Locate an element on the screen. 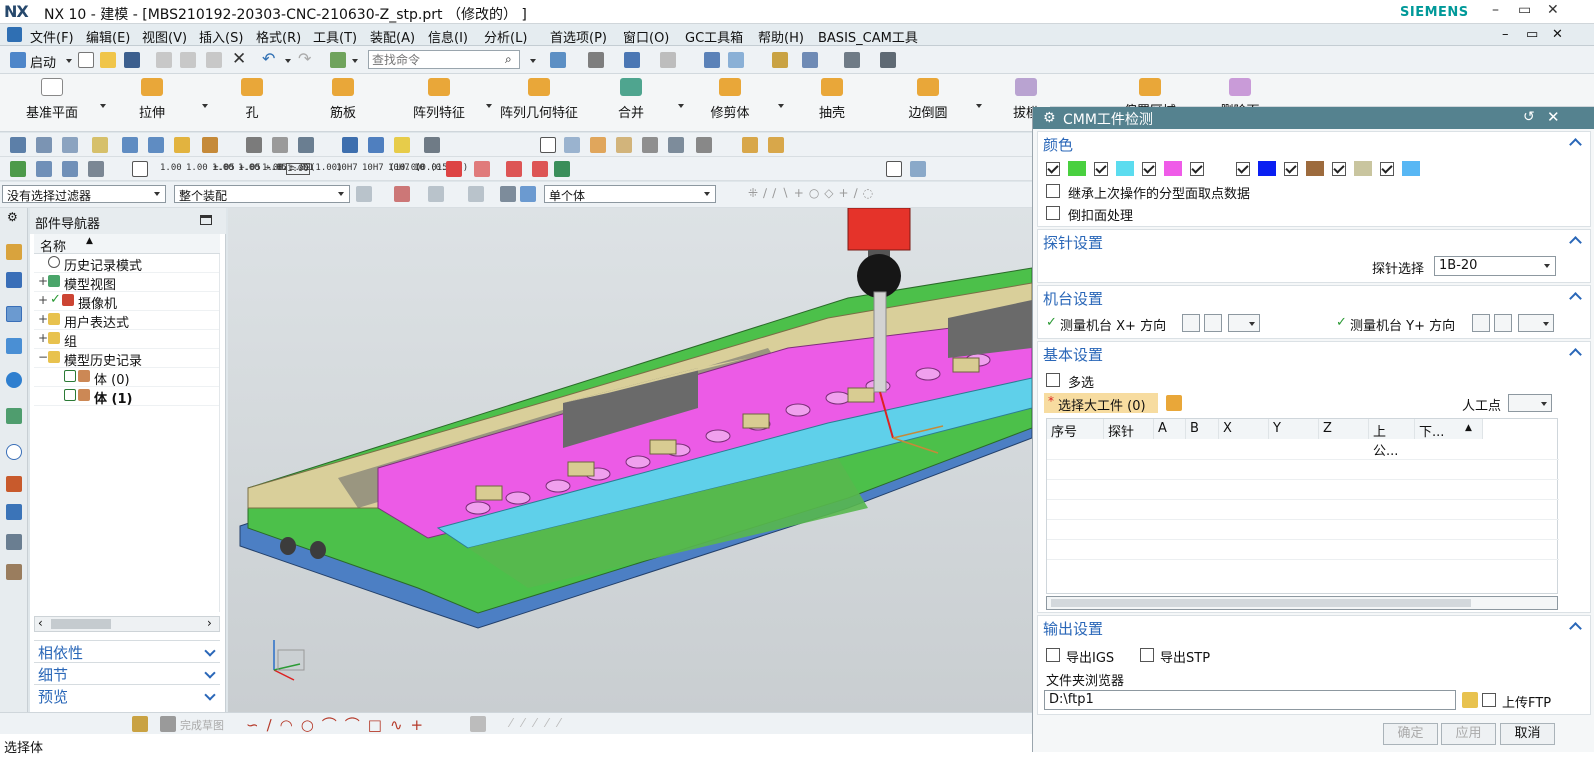 The width and height of the screenshot is (1594, 766). gear-tool-icon is located at coordinates (432, 145).